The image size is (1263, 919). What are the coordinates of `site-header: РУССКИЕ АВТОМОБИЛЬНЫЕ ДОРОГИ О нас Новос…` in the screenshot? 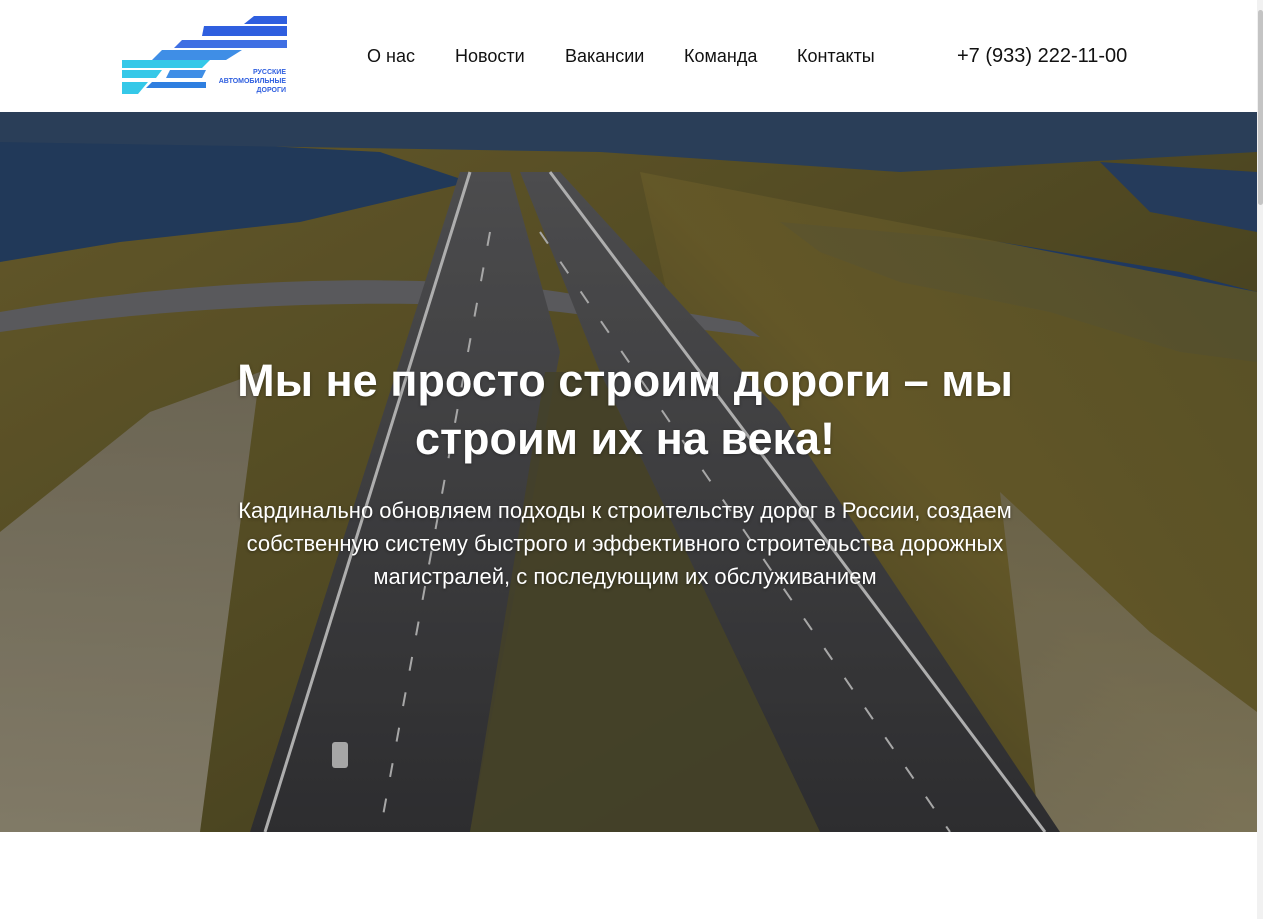 It's located at (628, 56).